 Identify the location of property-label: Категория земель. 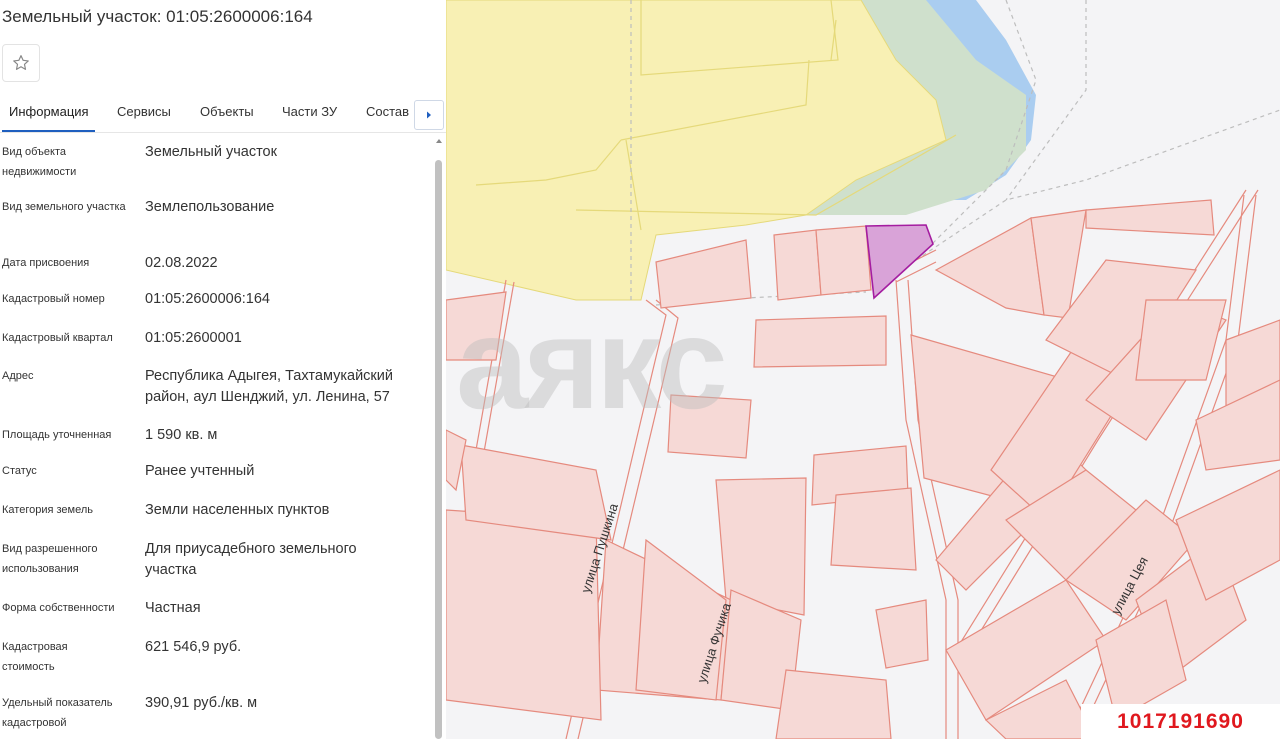
(47, 510).